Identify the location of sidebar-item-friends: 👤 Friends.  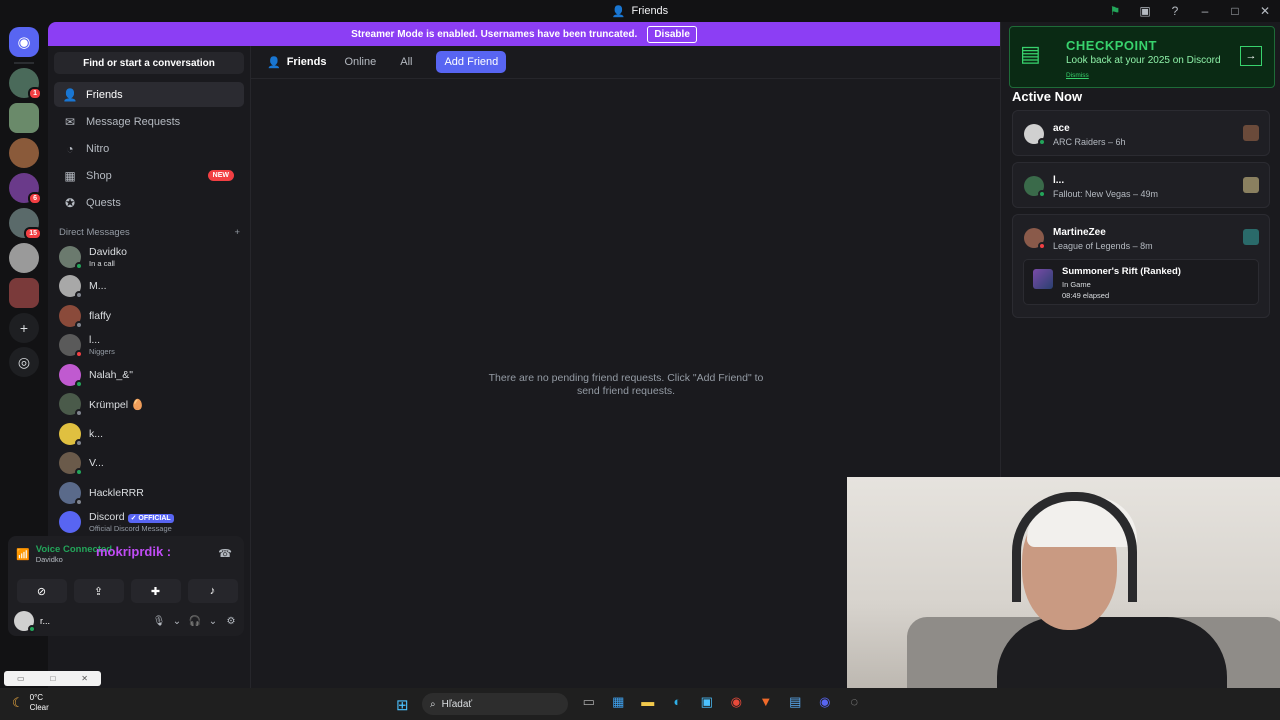
(149, 94).